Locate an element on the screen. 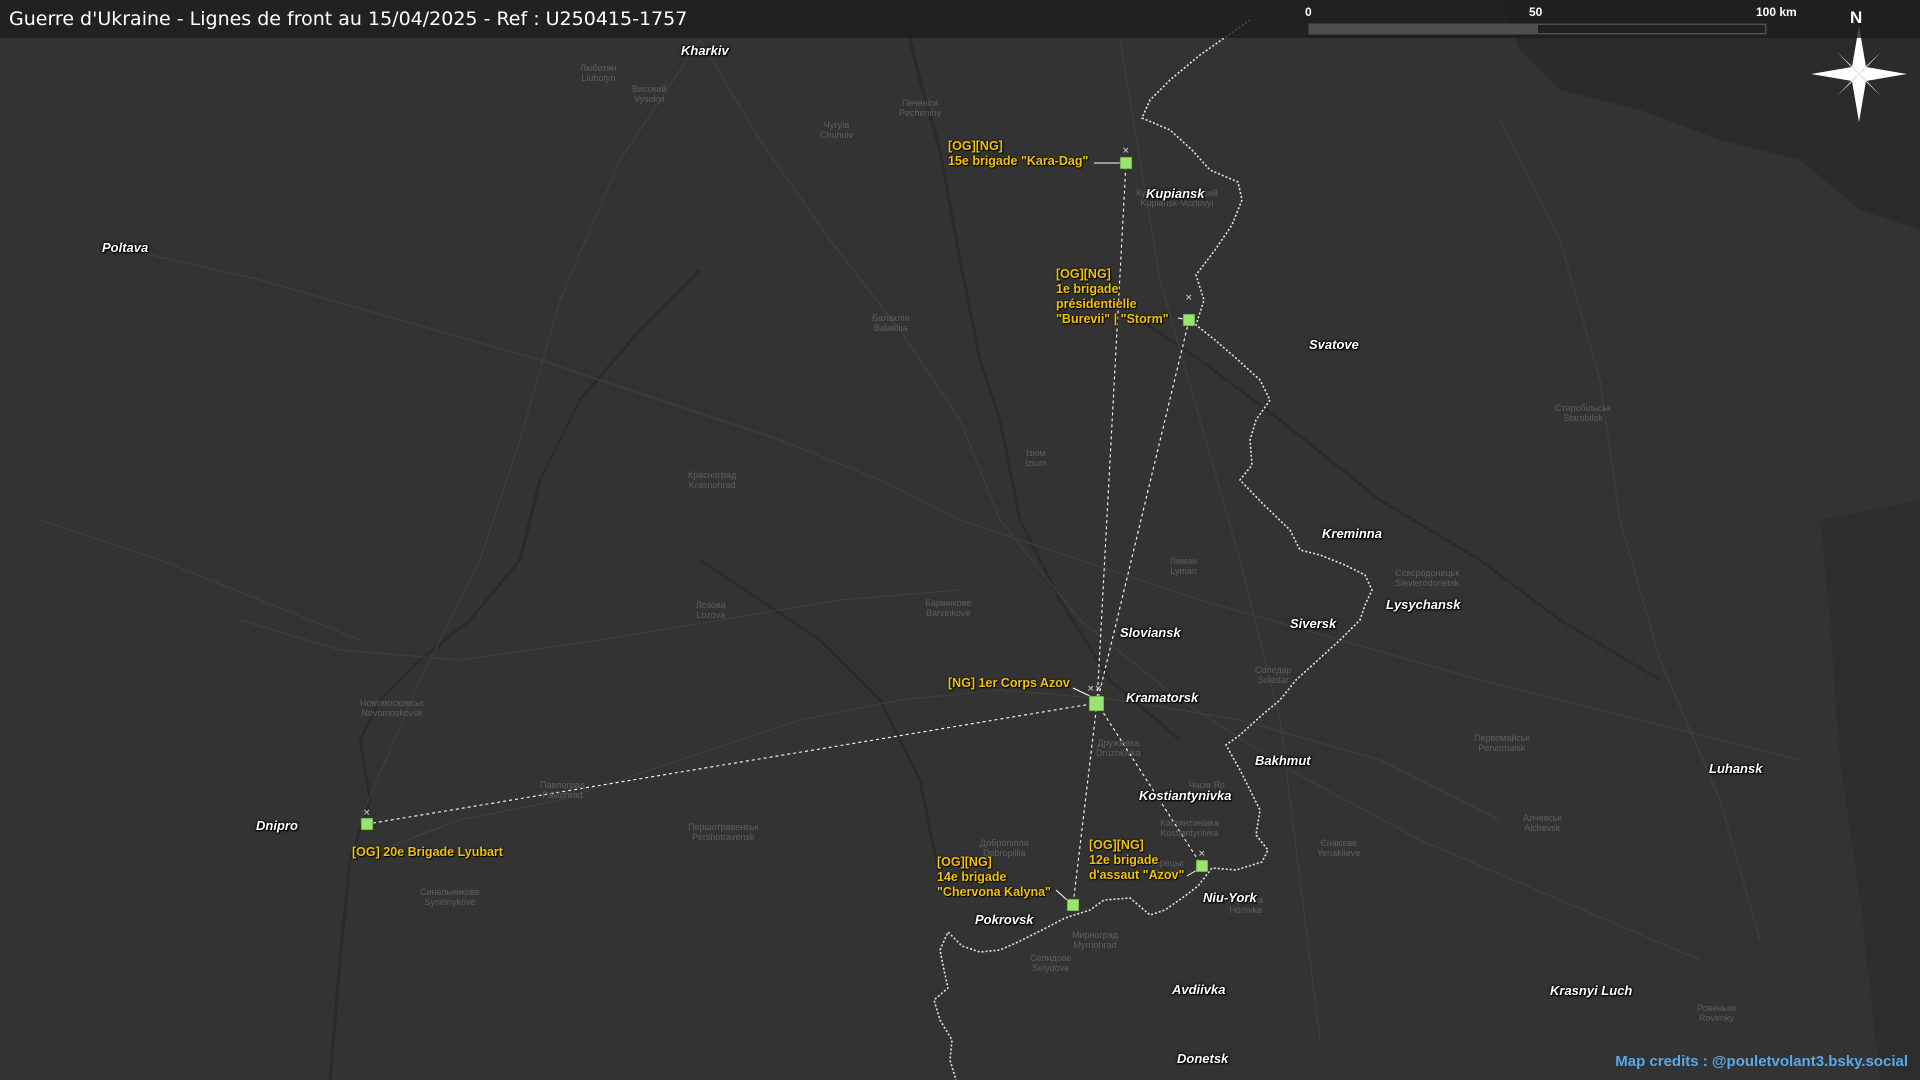 This screenshot has height=1080, width=1920. place-name-local: Красноград is located at coordinates (712, 475).